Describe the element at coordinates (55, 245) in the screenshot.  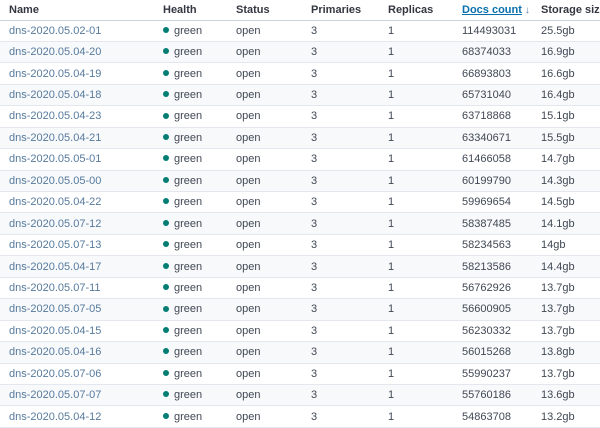
I see `index-name-link: dns-2020.05.07-13` at that location.